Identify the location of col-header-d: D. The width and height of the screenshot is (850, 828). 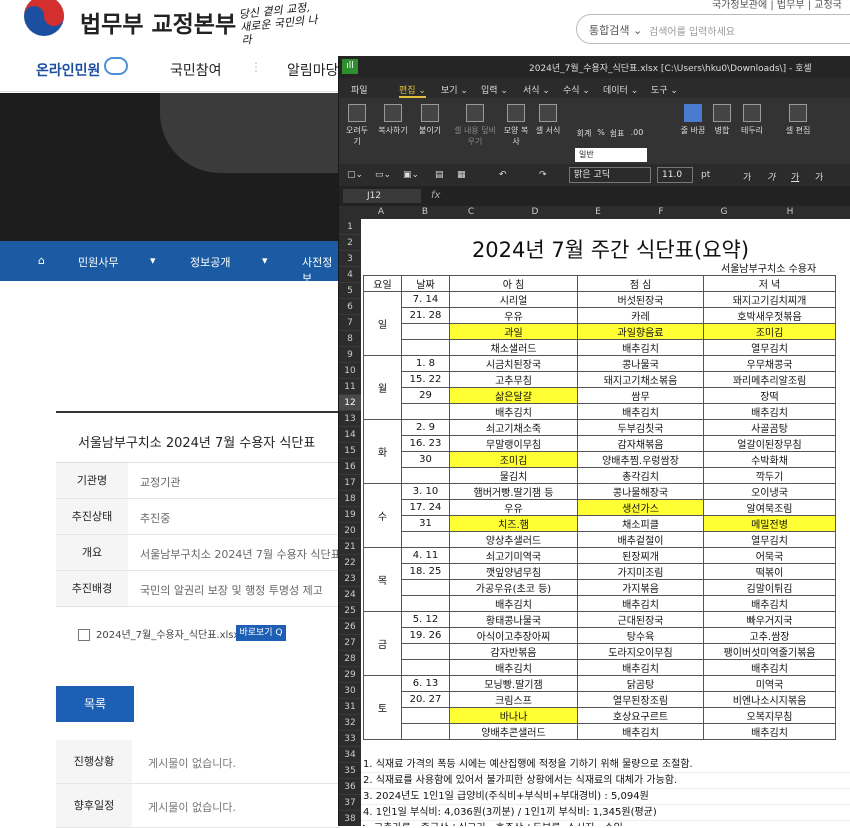
(535, 212).